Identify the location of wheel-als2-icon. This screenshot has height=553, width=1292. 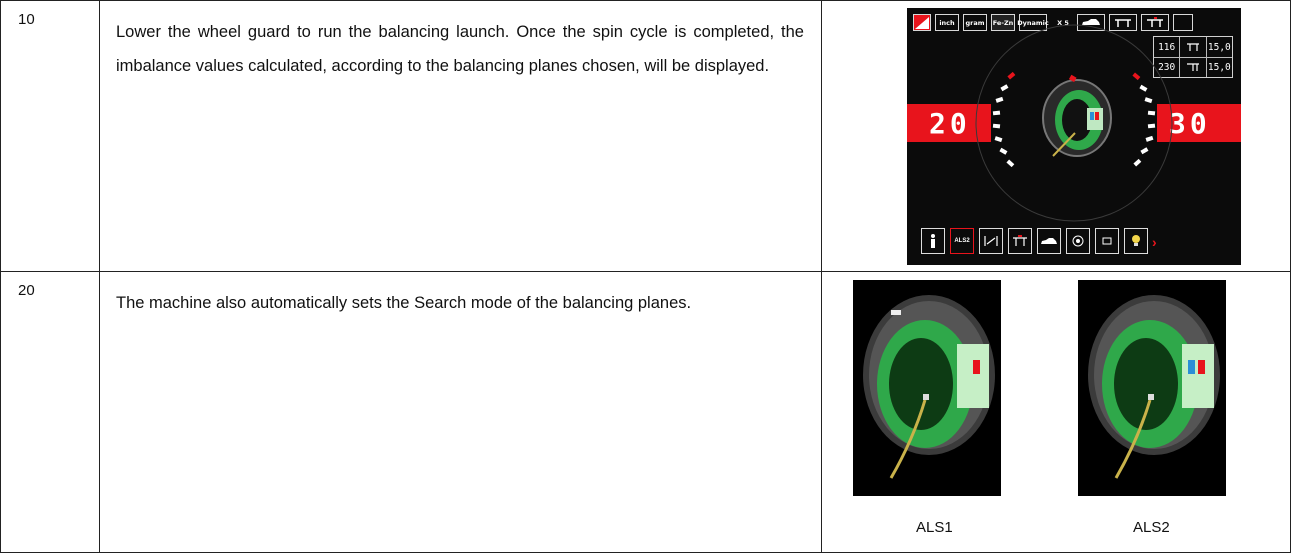
(1154, 387).